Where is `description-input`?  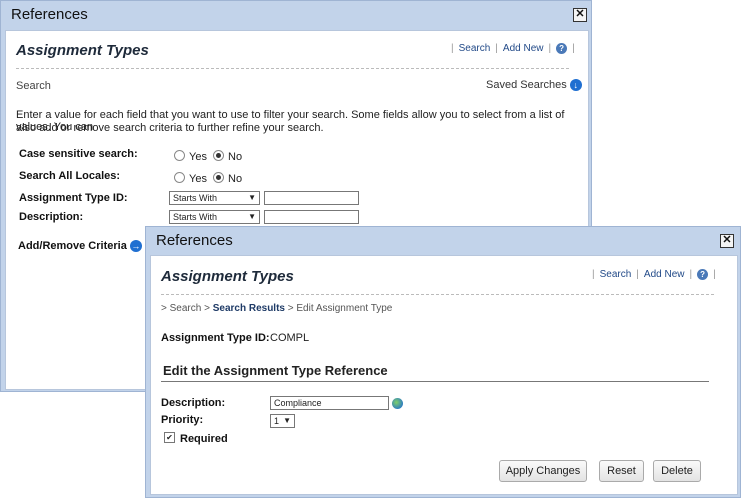
description-input is located at coordinates (311, 217).